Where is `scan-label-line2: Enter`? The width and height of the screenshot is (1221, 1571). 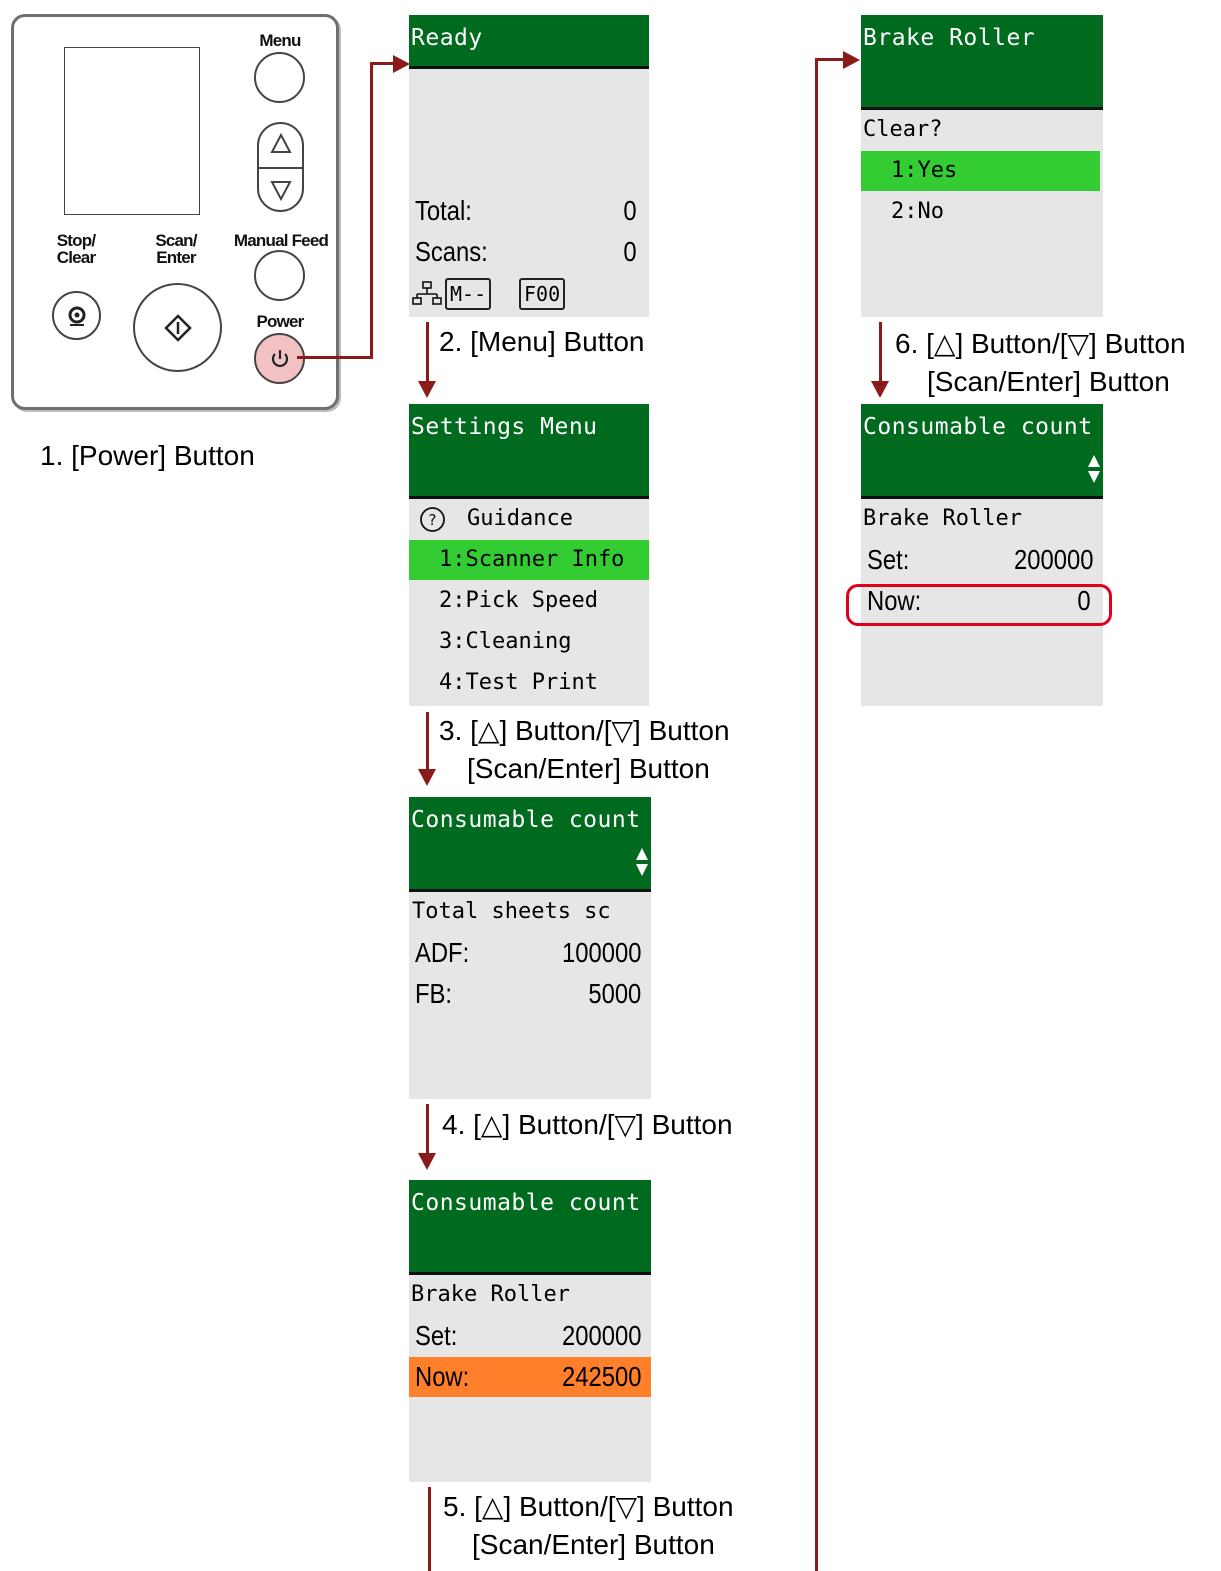 scan-label-line2: Enter is located at coordinates (176, 257).